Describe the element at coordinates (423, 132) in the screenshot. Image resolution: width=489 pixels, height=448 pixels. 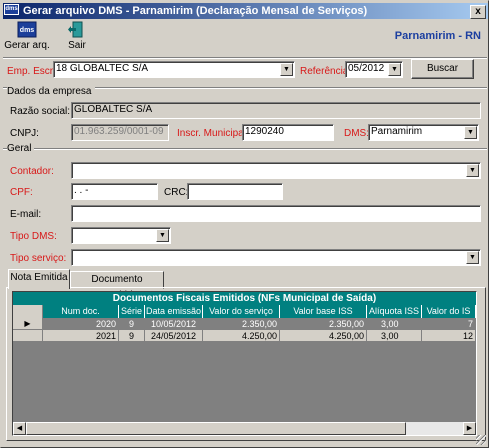
I see `dms-combo: Parnamirim ▼` at that location.